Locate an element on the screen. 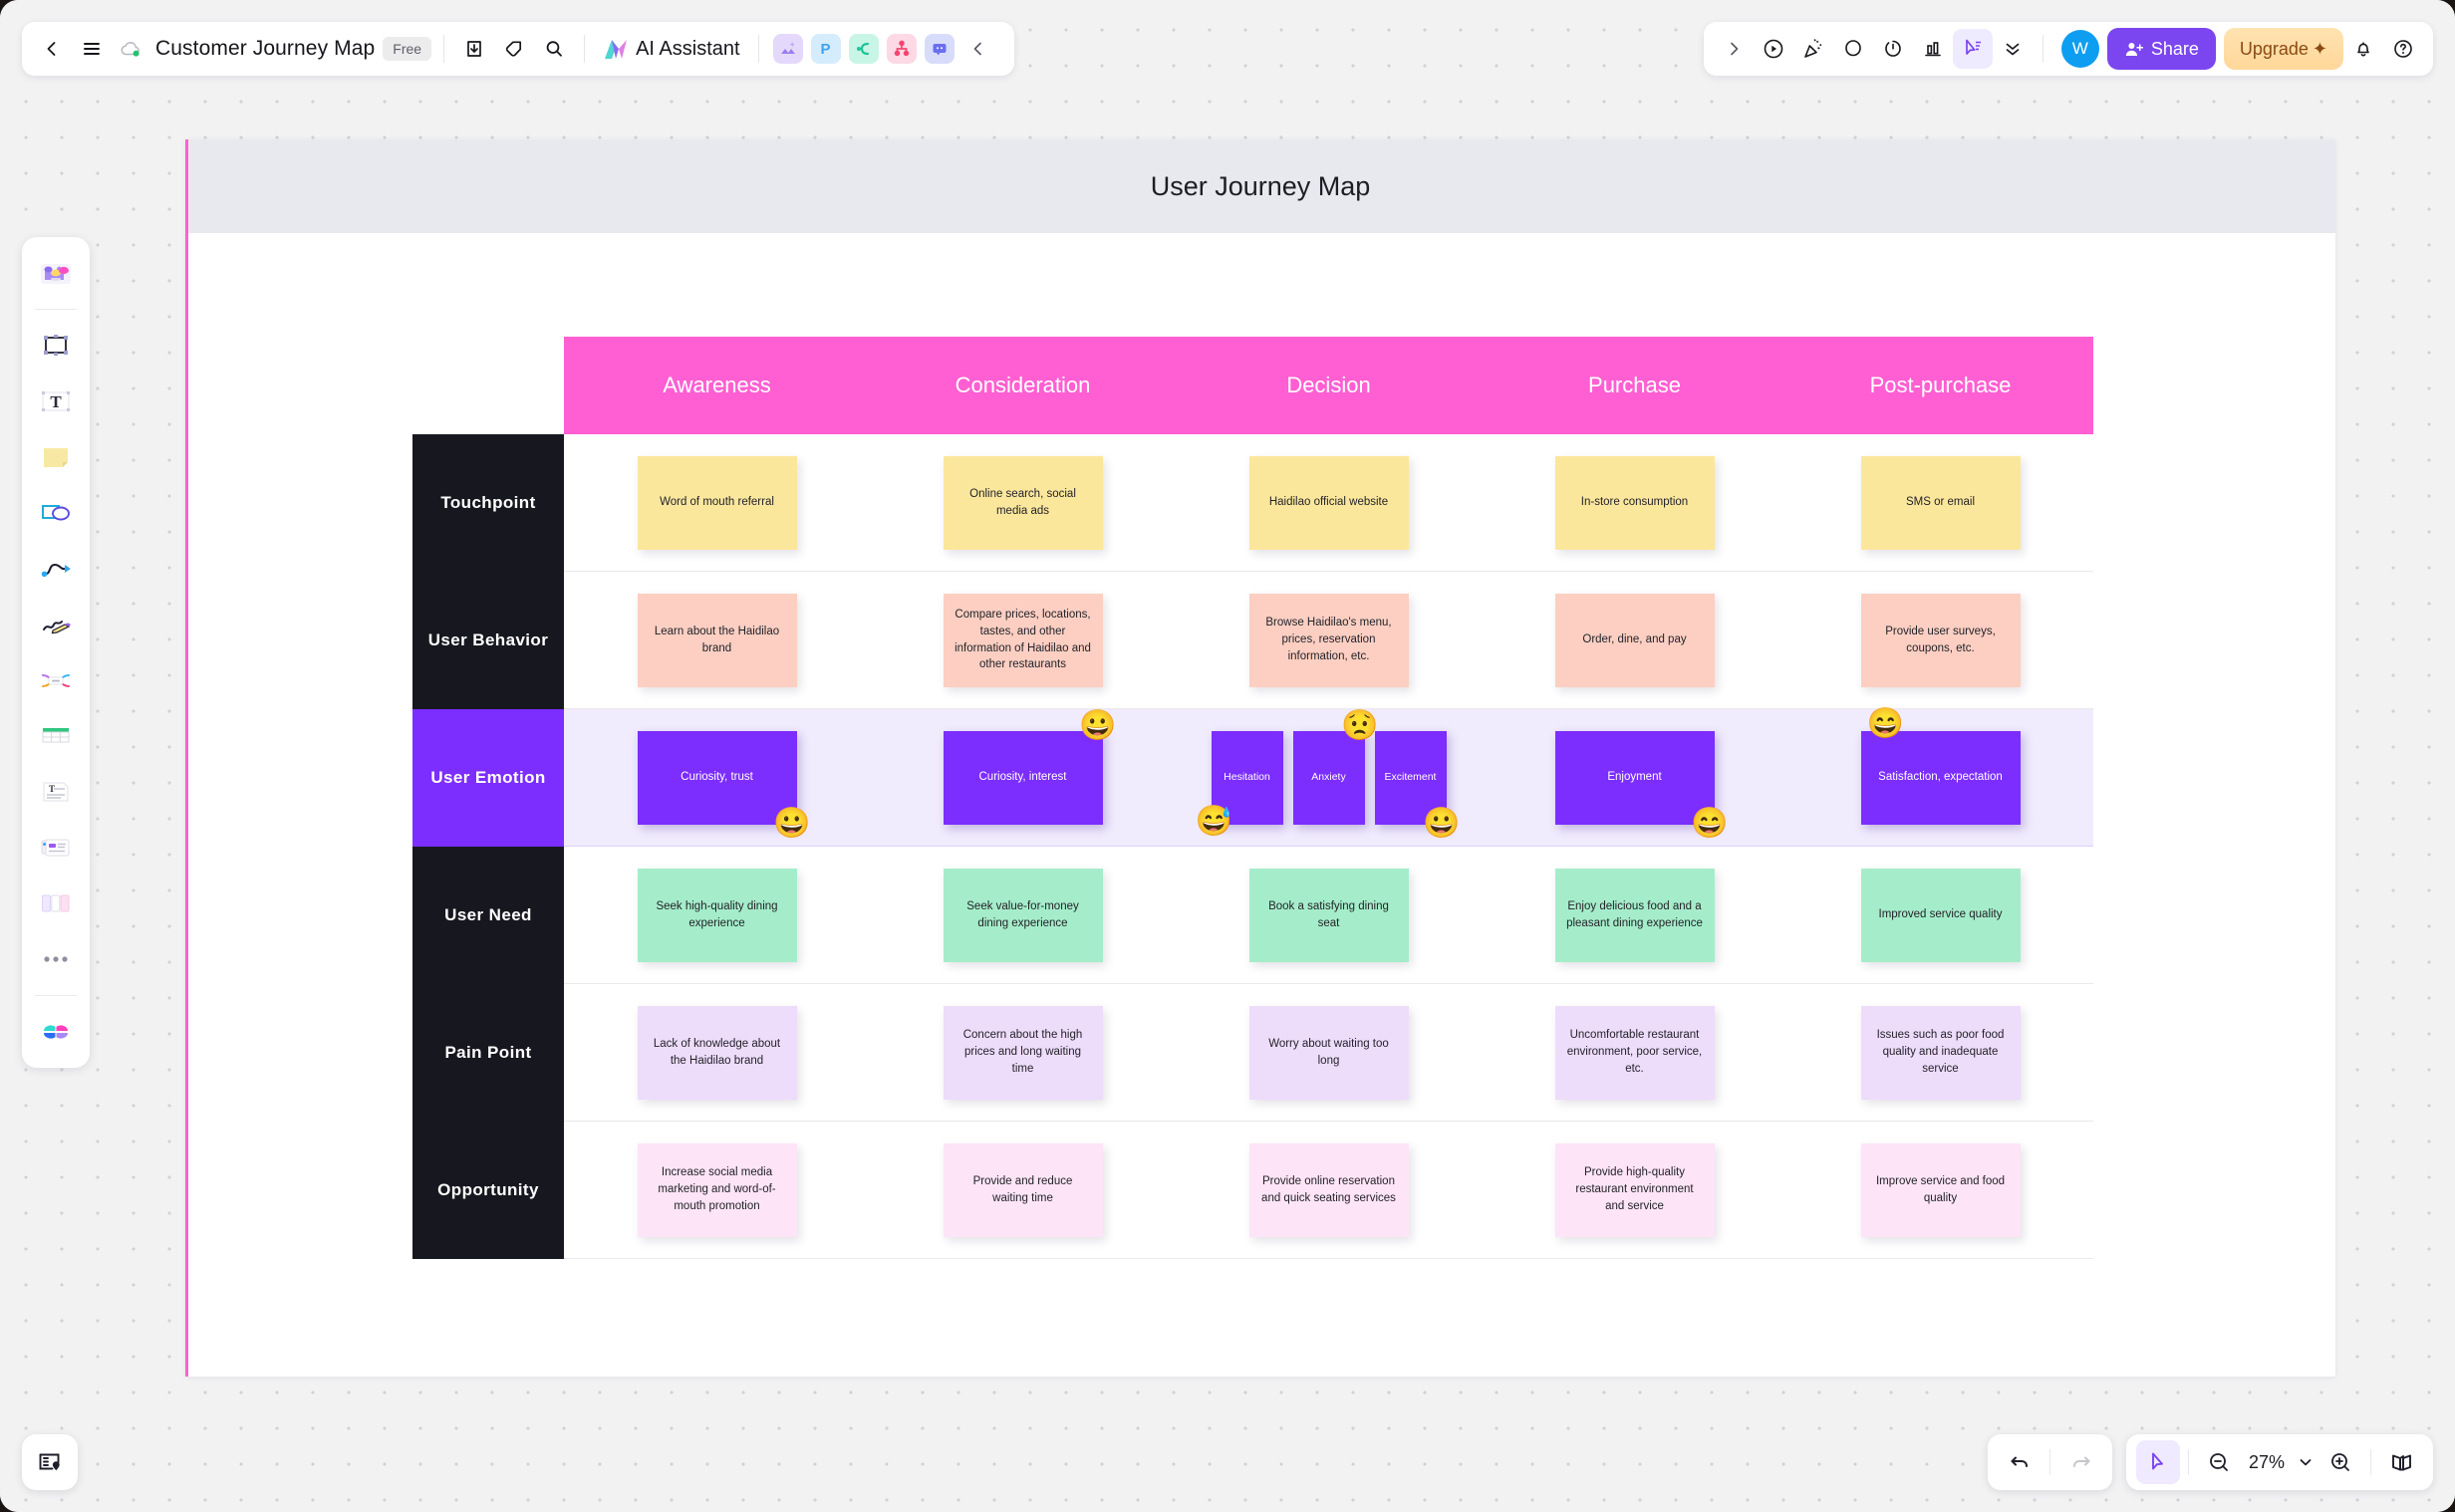 The image size is (2455, 1512). pages-book-icon is located at coordinates (2401, 1462).